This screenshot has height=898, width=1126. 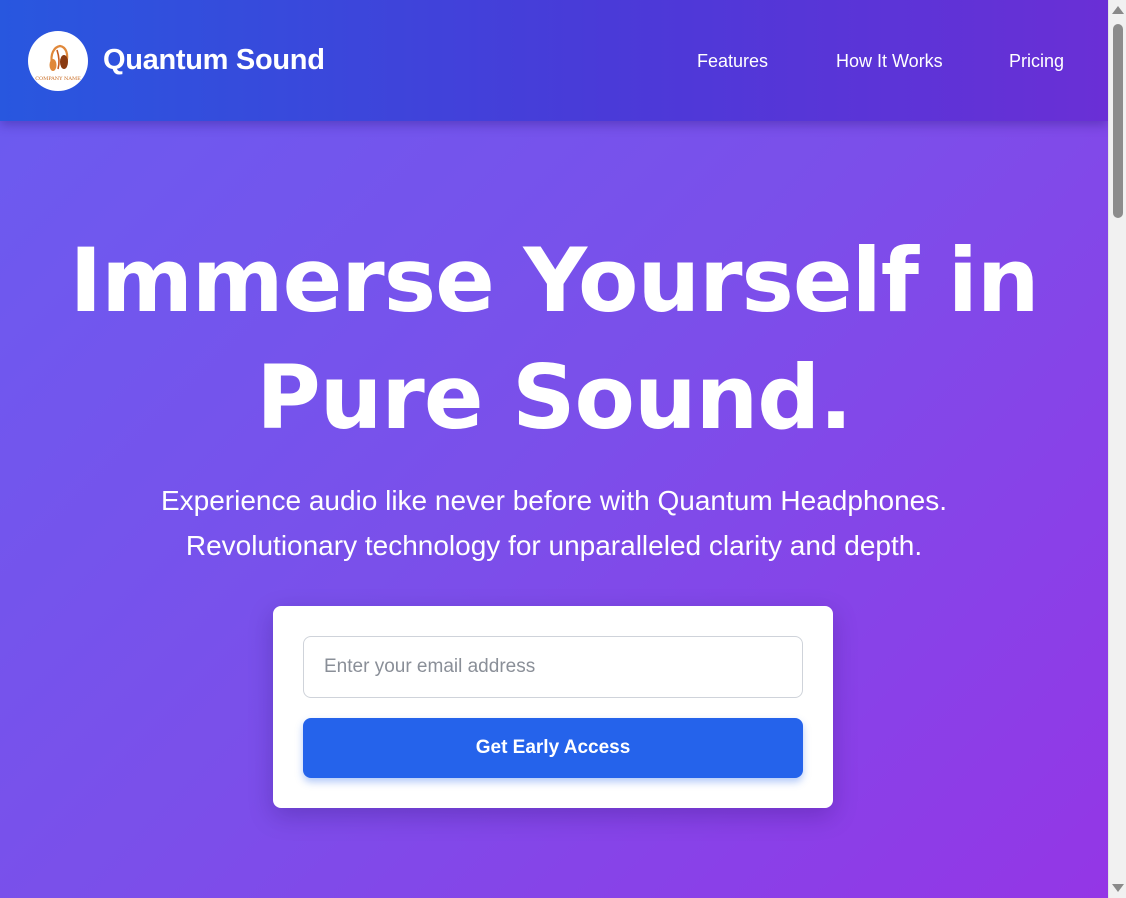 What do you see at coordinates (1036, 61) in the screenshot?
I see `nav-link-pricing: Pricing` at bounding box center [1036, 61].